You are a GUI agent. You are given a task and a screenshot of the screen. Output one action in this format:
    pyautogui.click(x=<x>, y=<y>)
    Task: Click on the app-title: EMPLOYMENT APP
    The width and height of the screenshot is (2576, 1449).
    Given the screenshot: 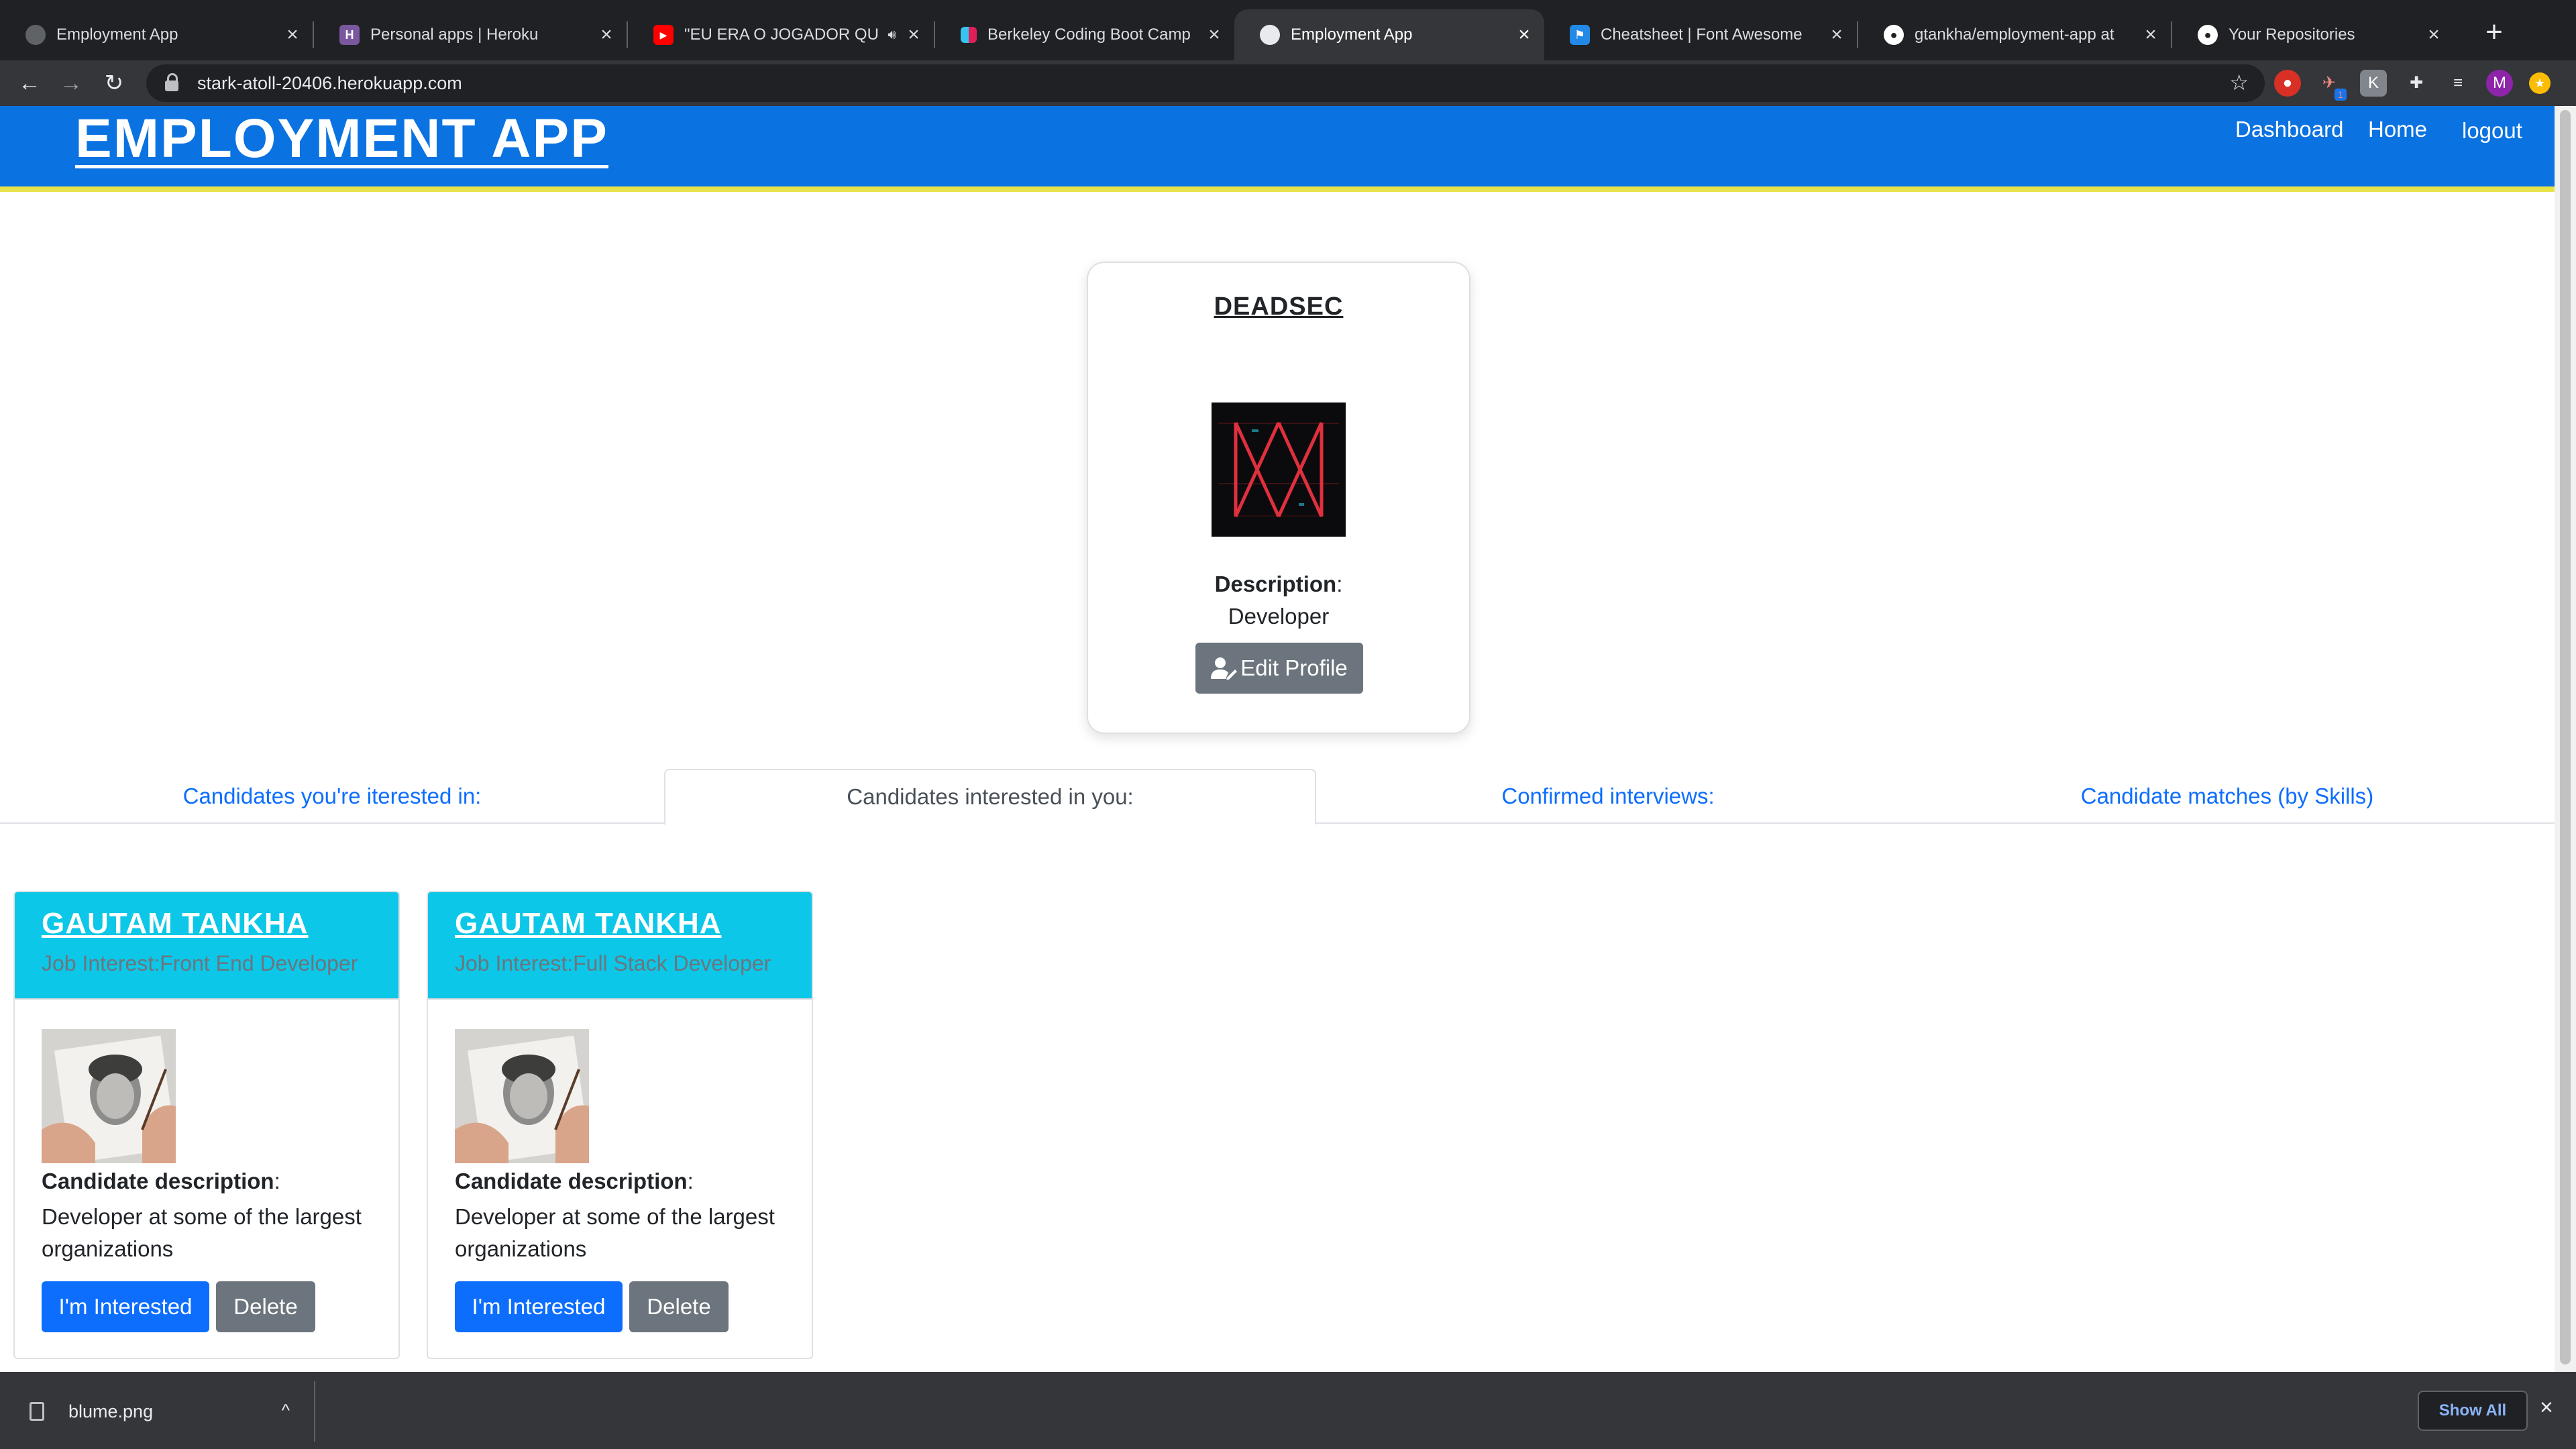 What is the action you would take?
    pyautogui.click(x=341, y=138)
    